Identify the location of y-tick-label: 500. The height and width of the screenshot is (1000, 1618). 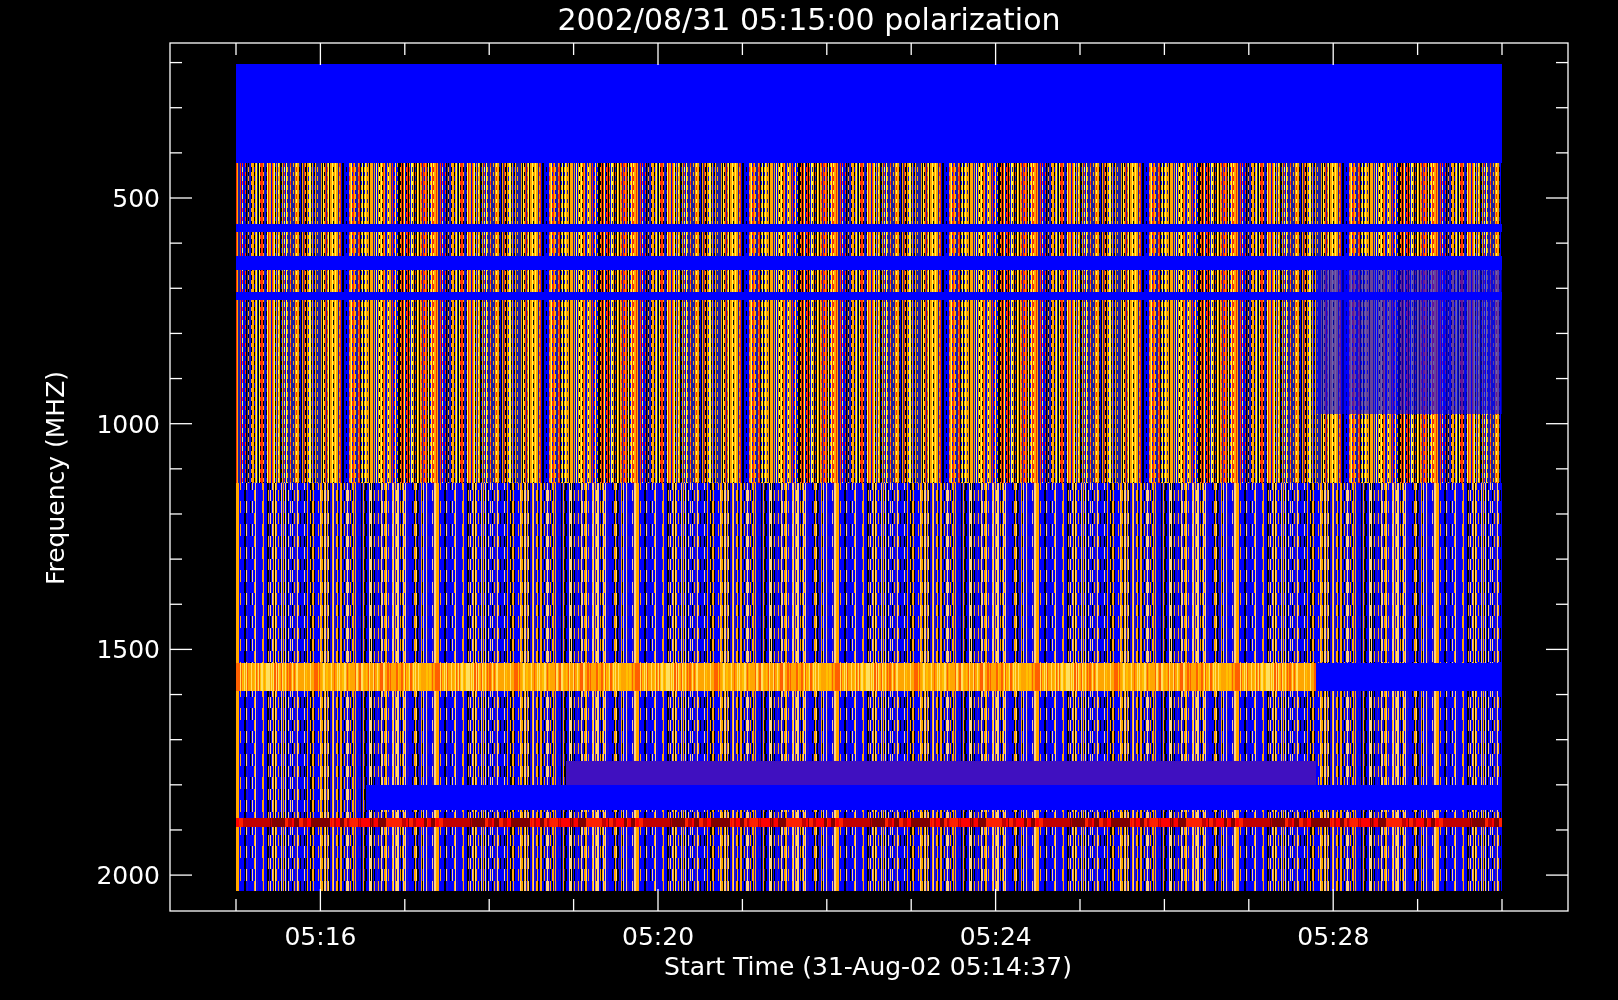
(136, 198).